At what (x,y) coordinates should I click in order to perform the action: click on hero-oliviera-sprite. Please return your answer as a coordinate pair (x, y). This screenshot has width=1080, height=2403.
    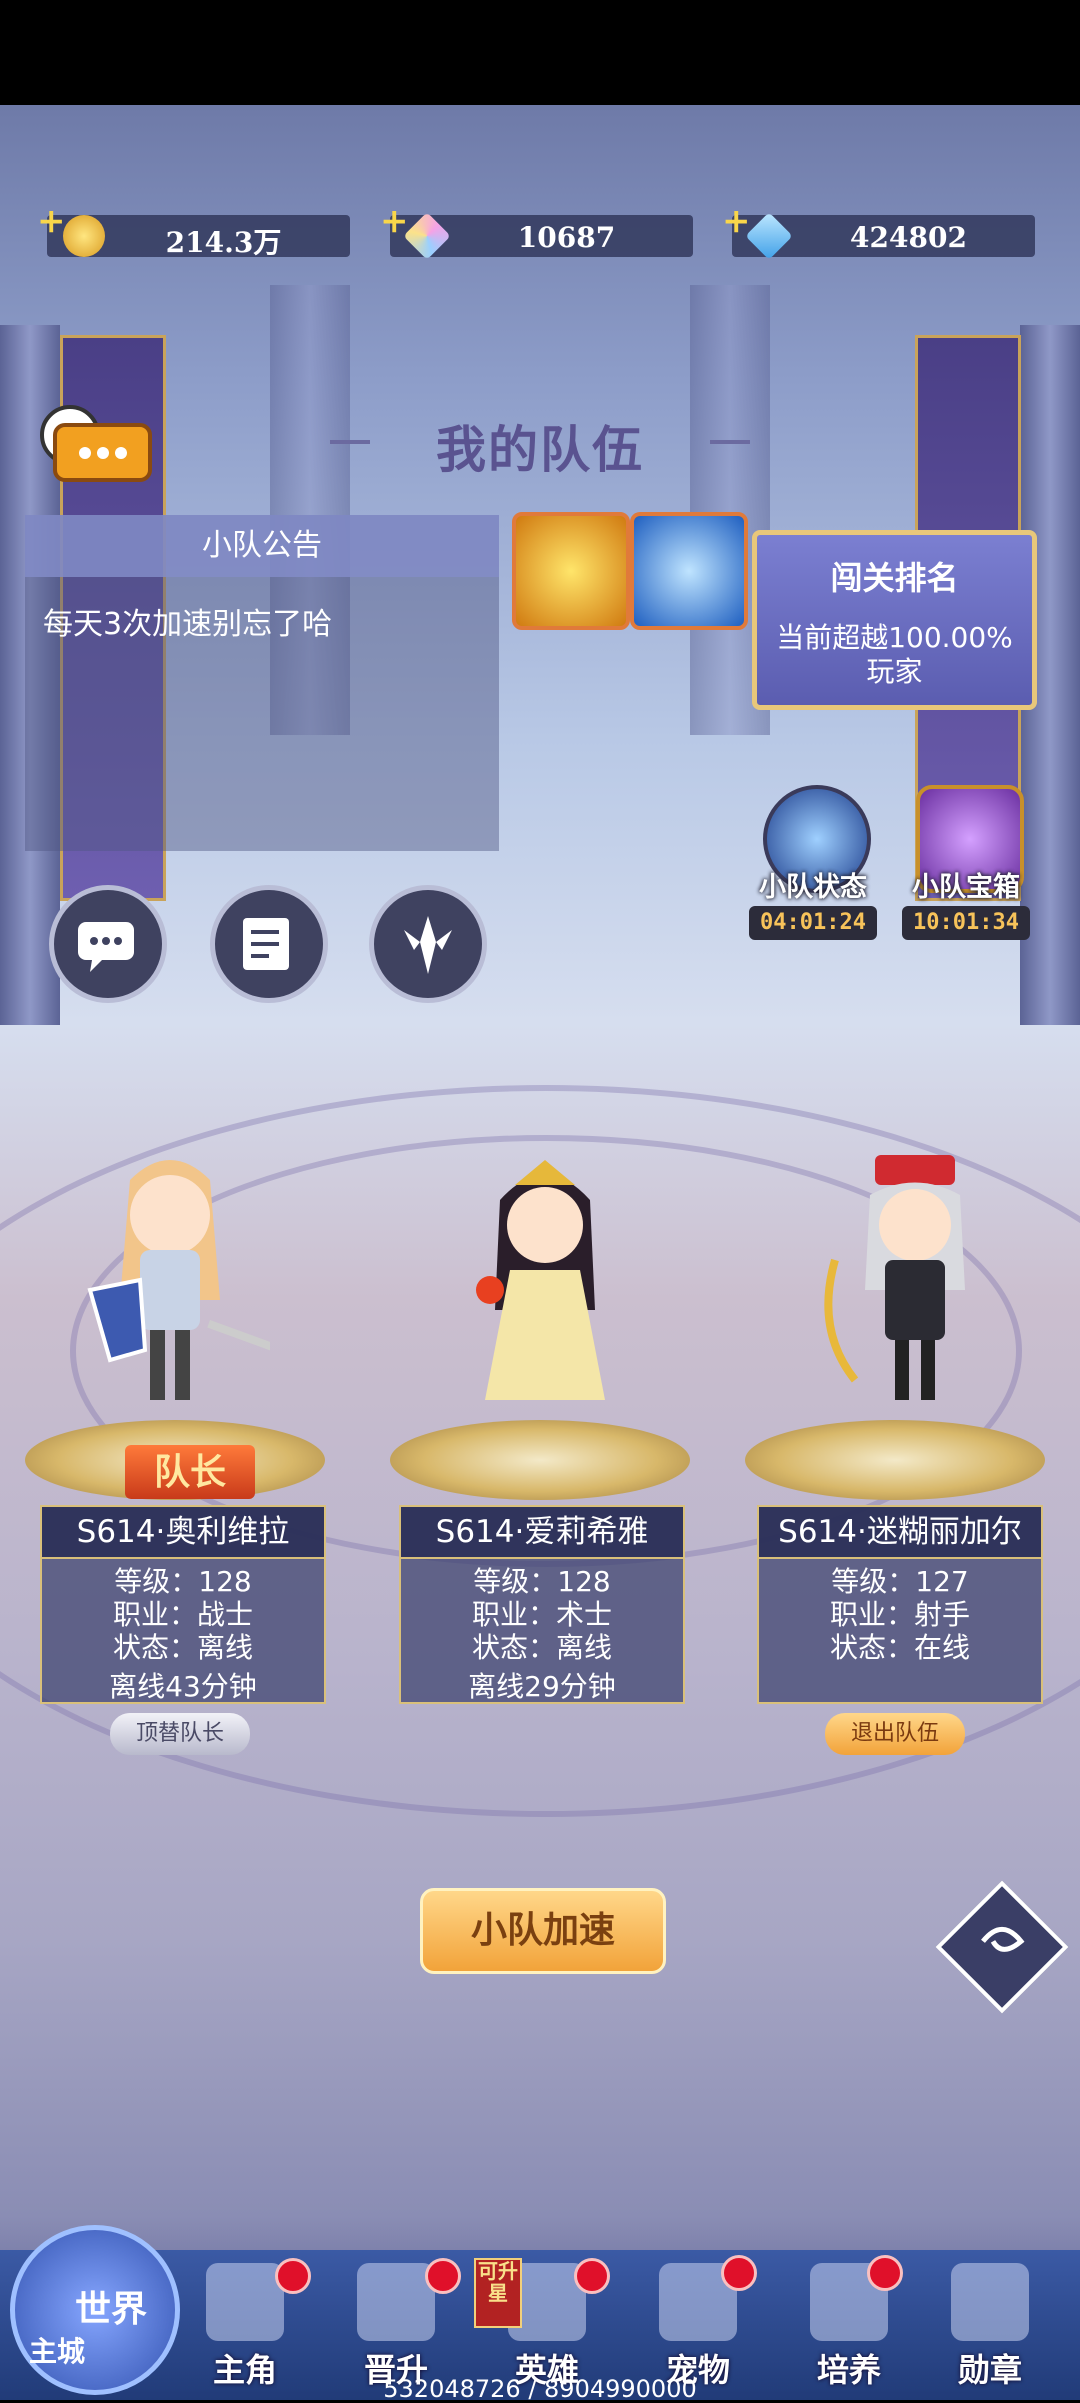
    Looking at the image, I should click on (178, 1290).